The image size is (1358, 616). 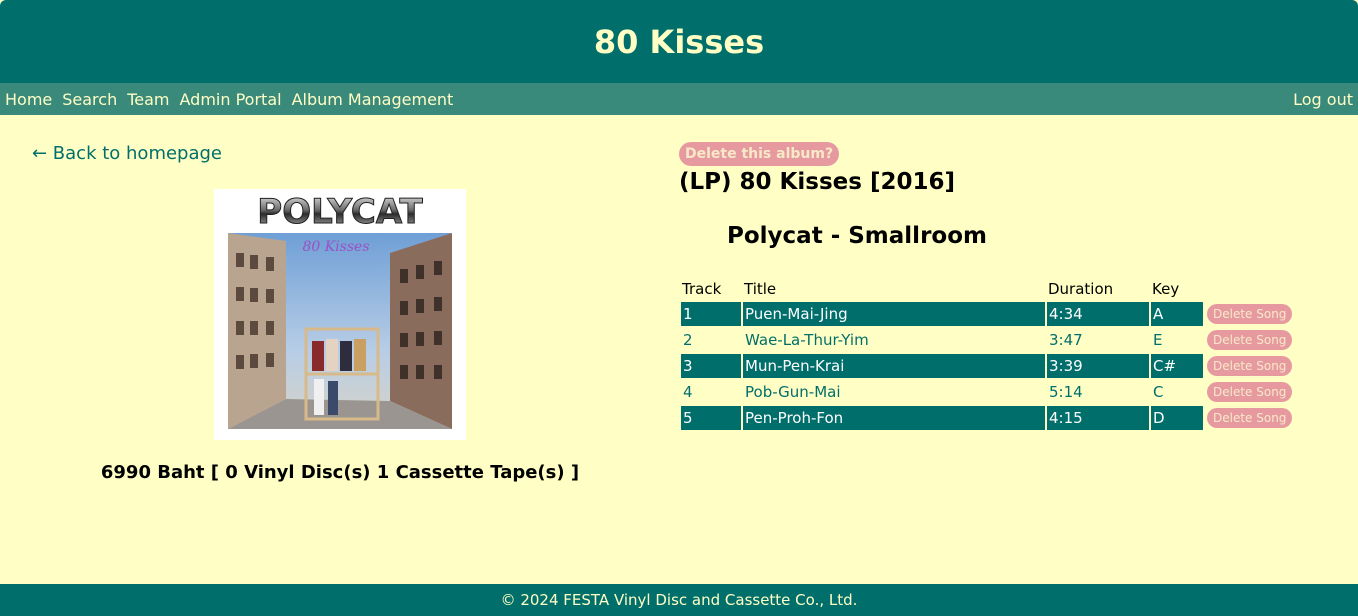 I want to click on nav-album-management: Album Management, so click(x=373, y=99).